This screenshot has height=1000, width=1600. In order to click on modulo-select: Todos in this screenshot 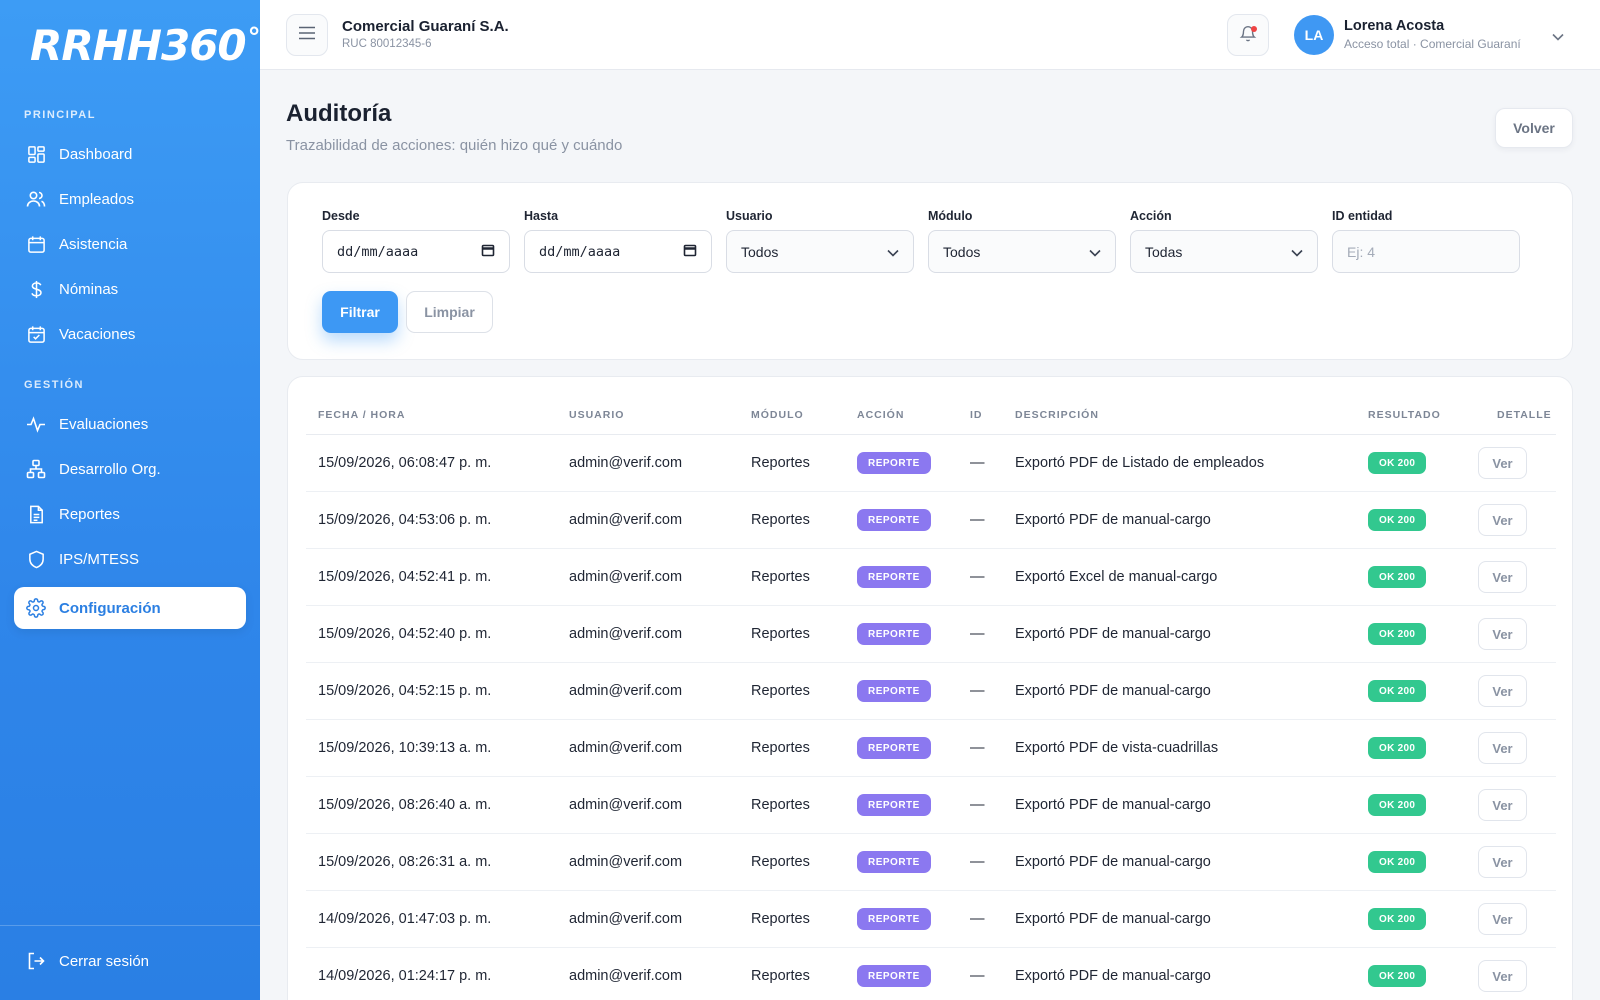, I will do `click(1022, 251)`.